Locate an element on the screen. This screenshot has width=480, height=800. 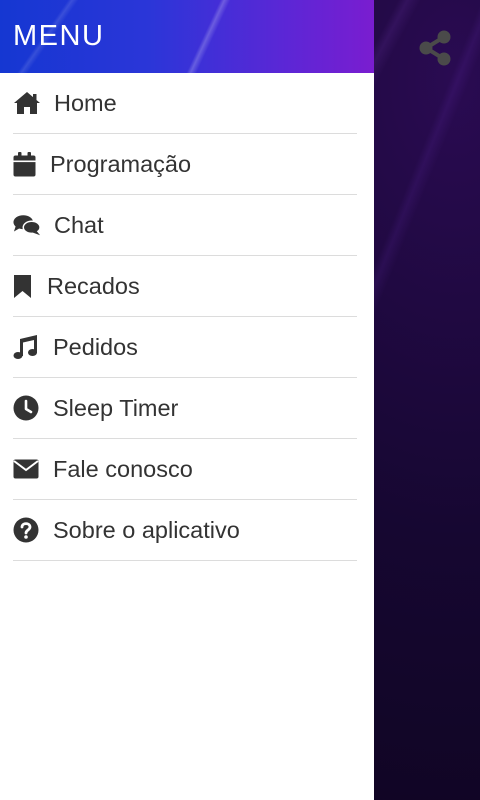
envelope-icon is located at coordinates (26, 469).